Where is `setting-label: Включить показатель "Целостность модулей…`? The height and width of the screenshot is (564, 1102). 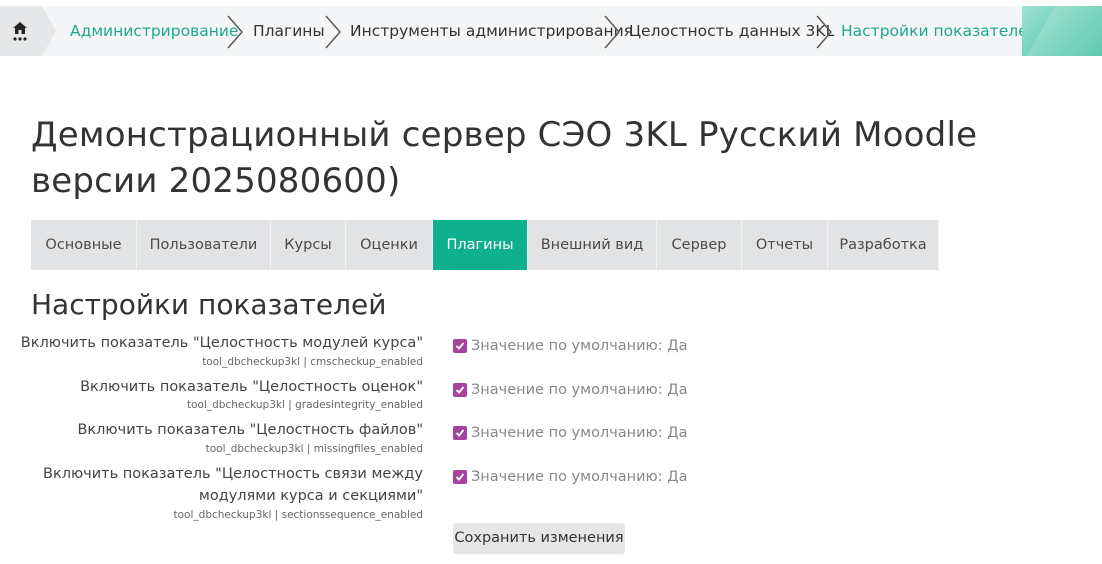 setting-label: Включить показатель "Целостность модулей… is located at coordinates (221, 343).